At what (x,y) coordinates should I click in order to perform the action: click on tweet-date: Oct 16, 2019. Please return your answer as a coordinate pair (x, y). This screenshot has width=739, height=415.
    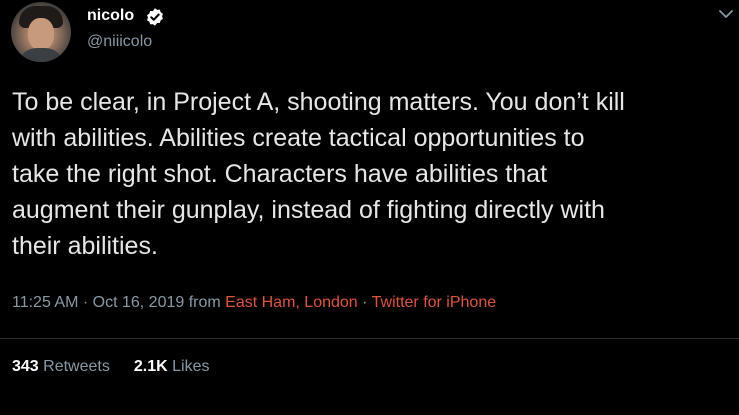
    Looking at the image, I should click on (139, 302).